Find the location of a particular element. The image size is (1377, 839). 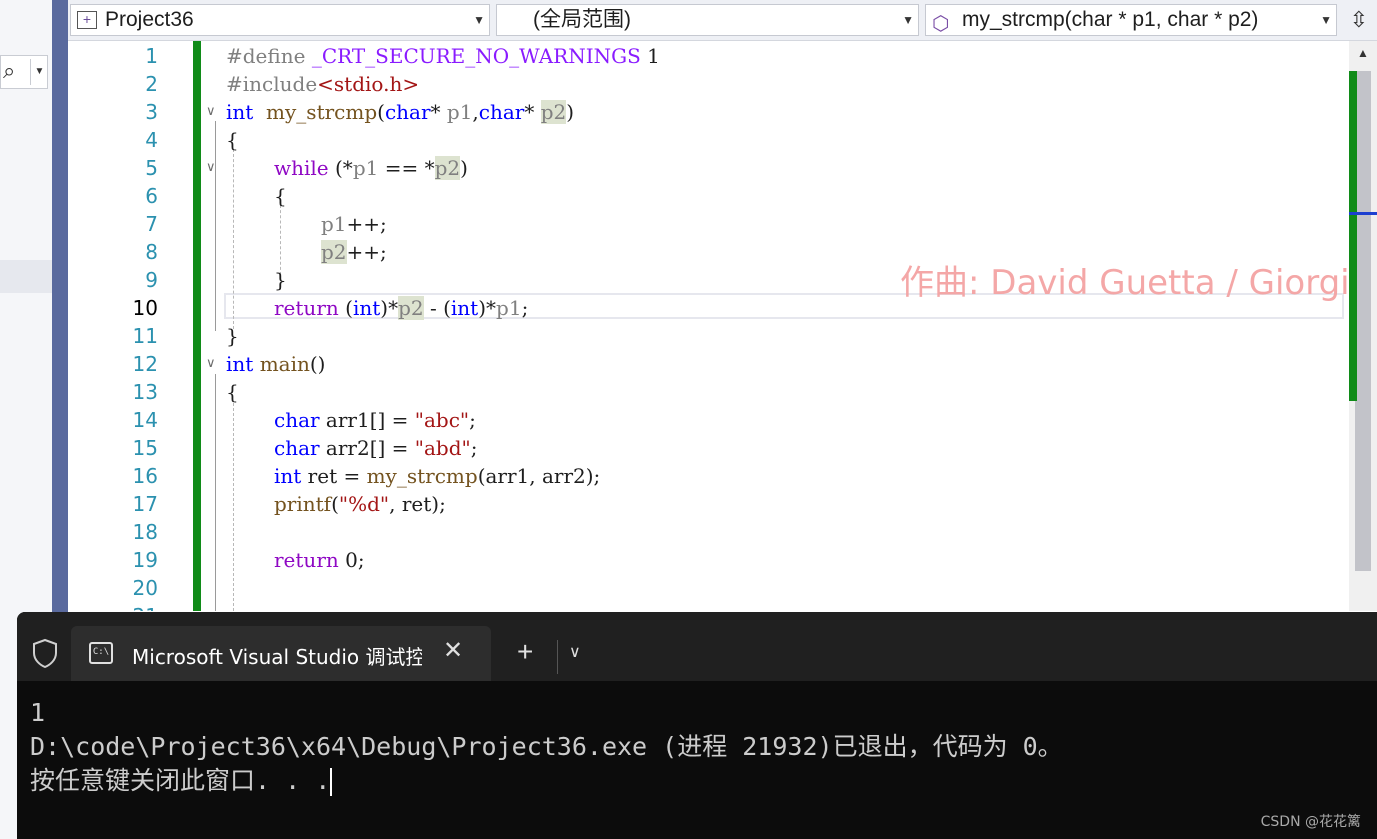

scrollbar-caret-marker is located at coordinates (1363, 213).